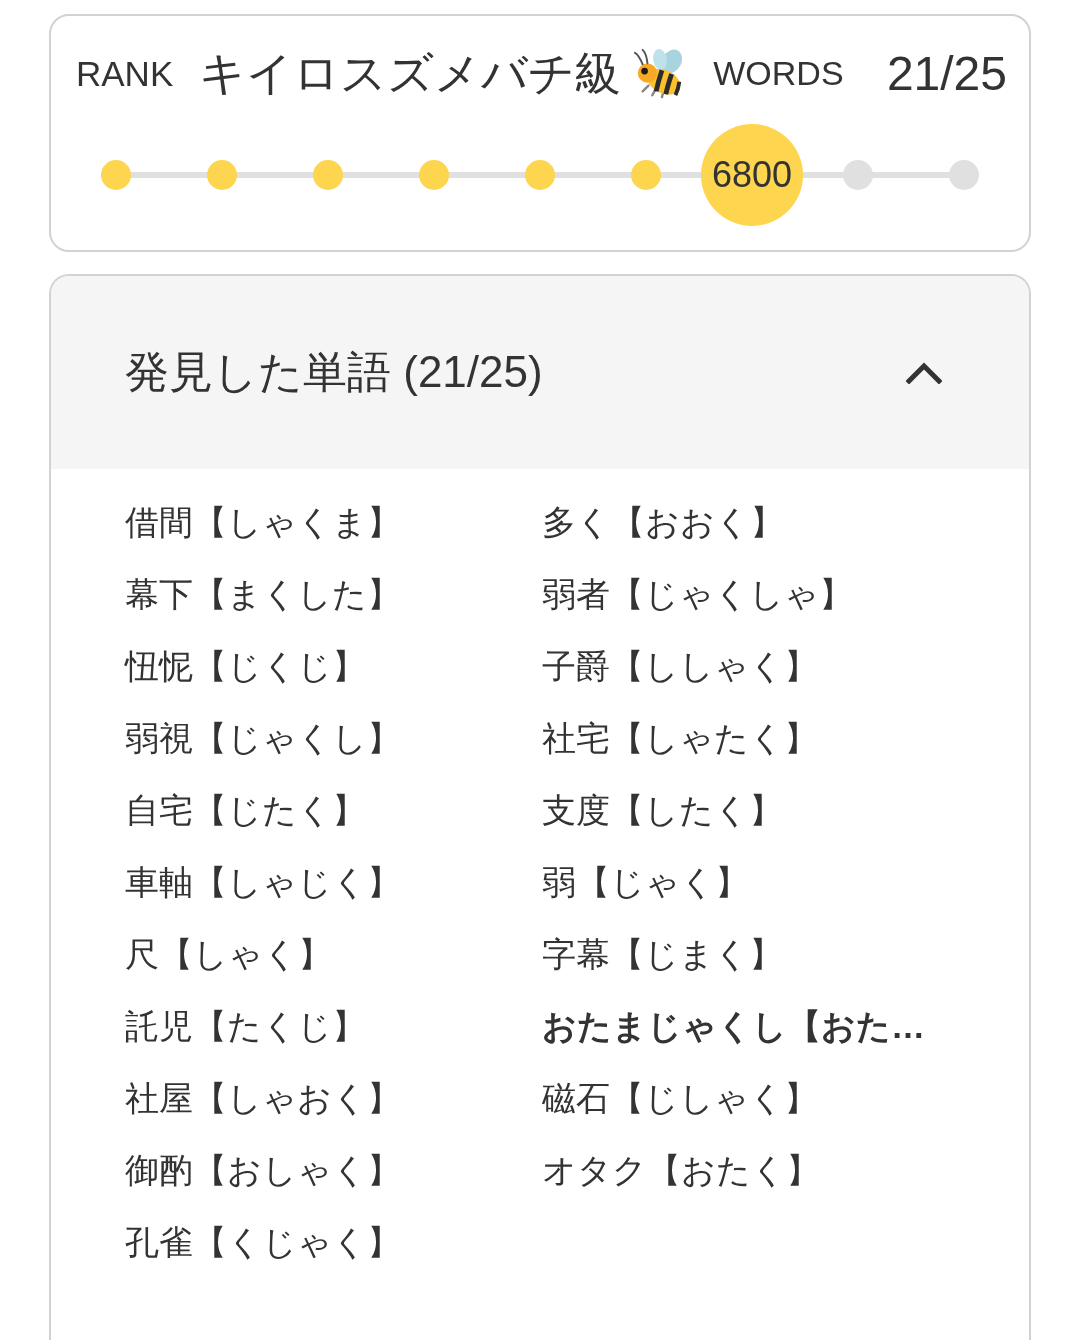 This screenshot has width=1080, height=1340. What do you see at coordinates (263, 1242) in the screenshot?
I see `word-entry: 孔雀【くじゃく】` at bounding box center [263, 1242].